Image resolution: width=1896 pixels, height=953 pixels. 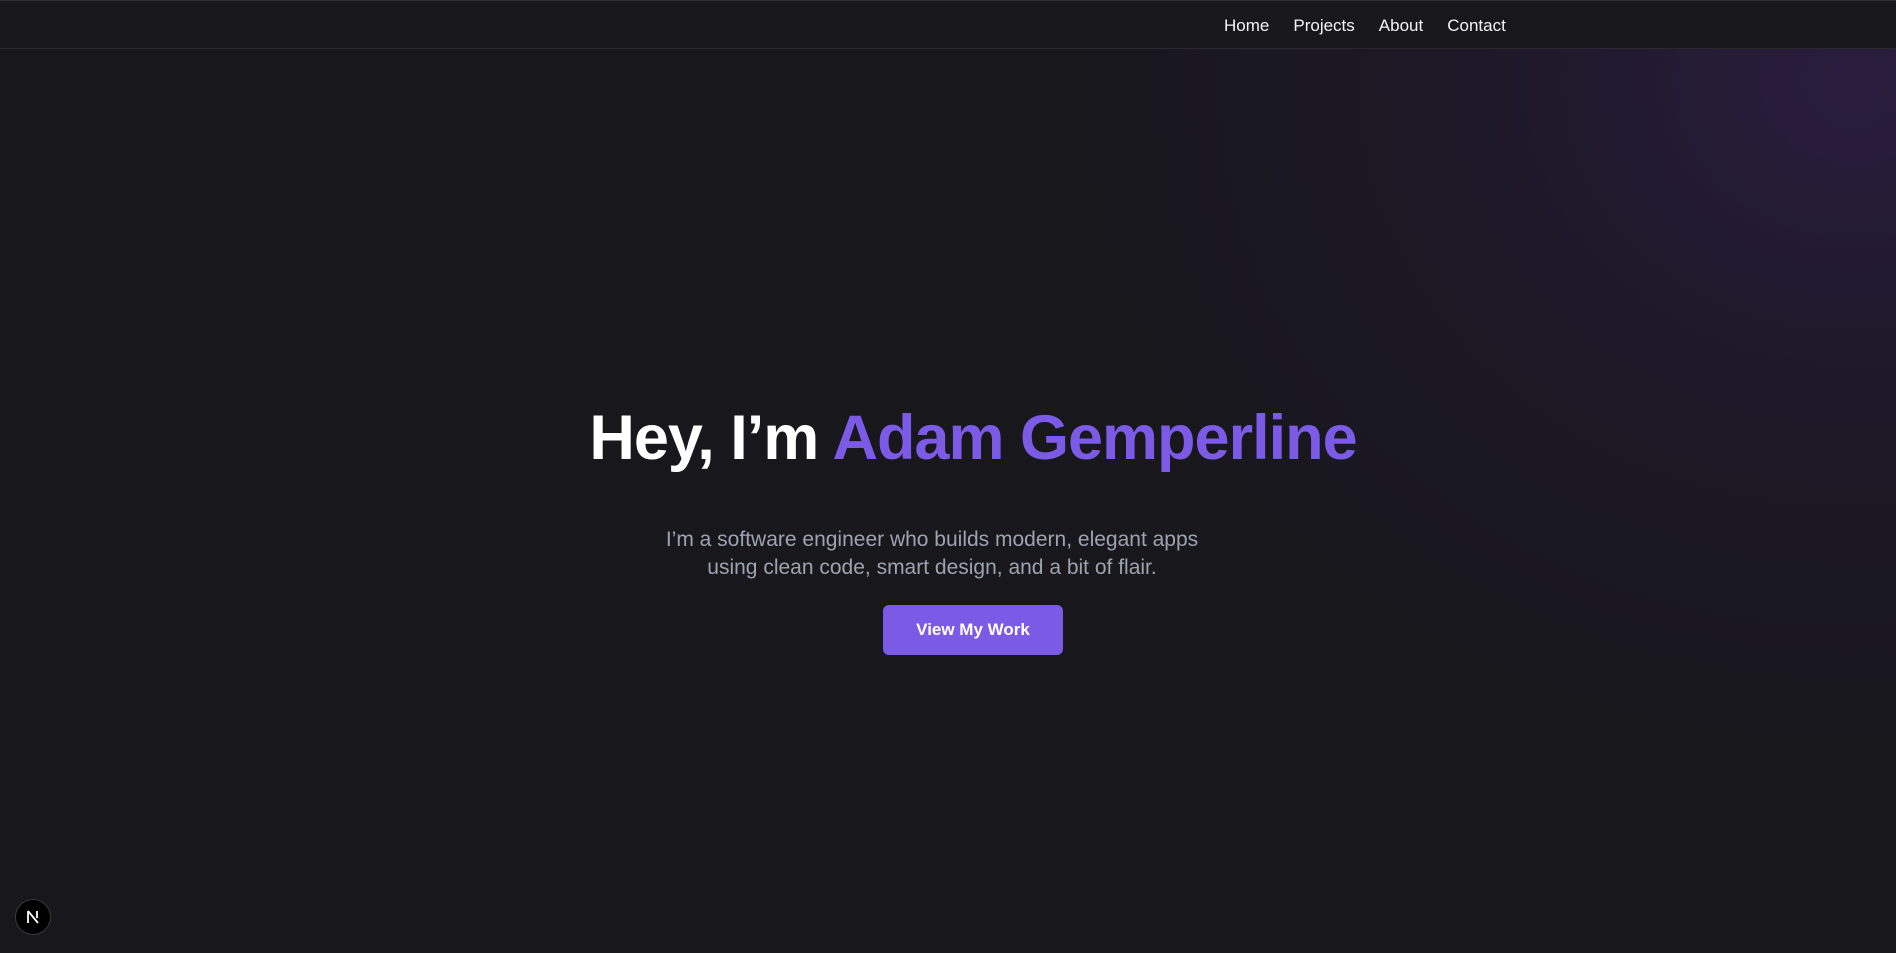 What do you see at coordinates (1365, 25) in the screenshot?
I see `nav-links: Home Projects About Contact` at bounding box center [1365, 25].